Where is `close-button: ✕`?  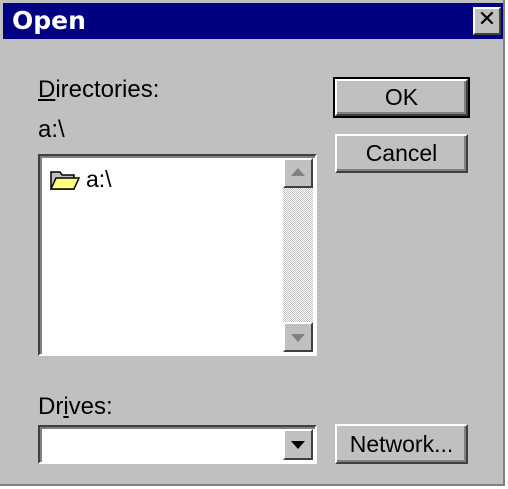
close-button: ✕ is located at coordinates (487, 21).